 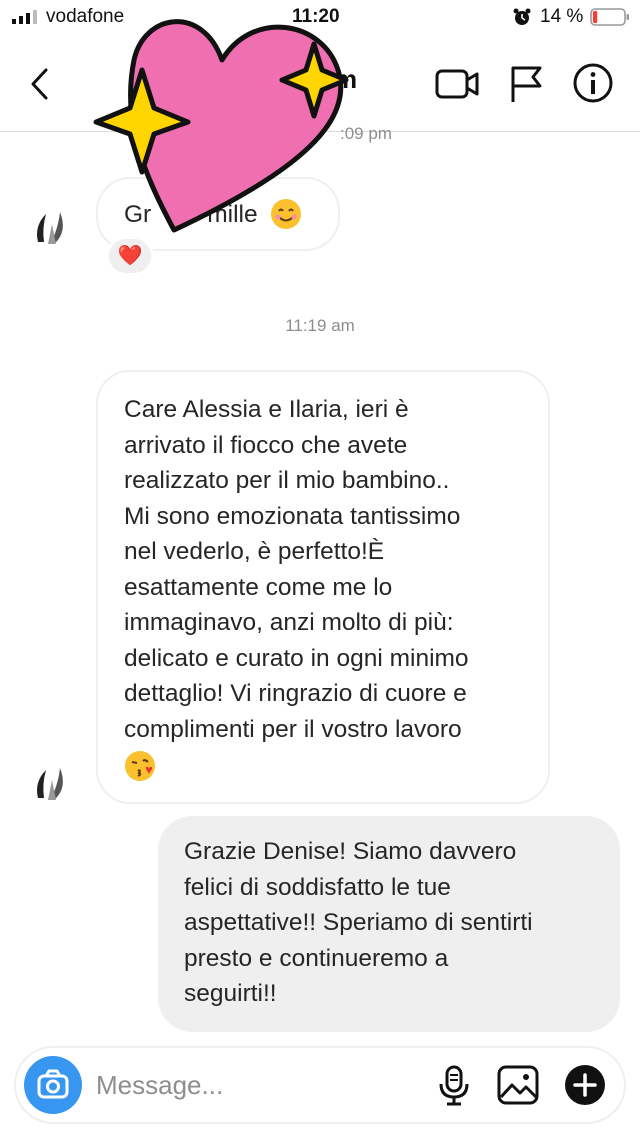 What do you see at coordinates (261, 1085) in the screenshot?
I see `message-input` at bounding box center [261, 1085].